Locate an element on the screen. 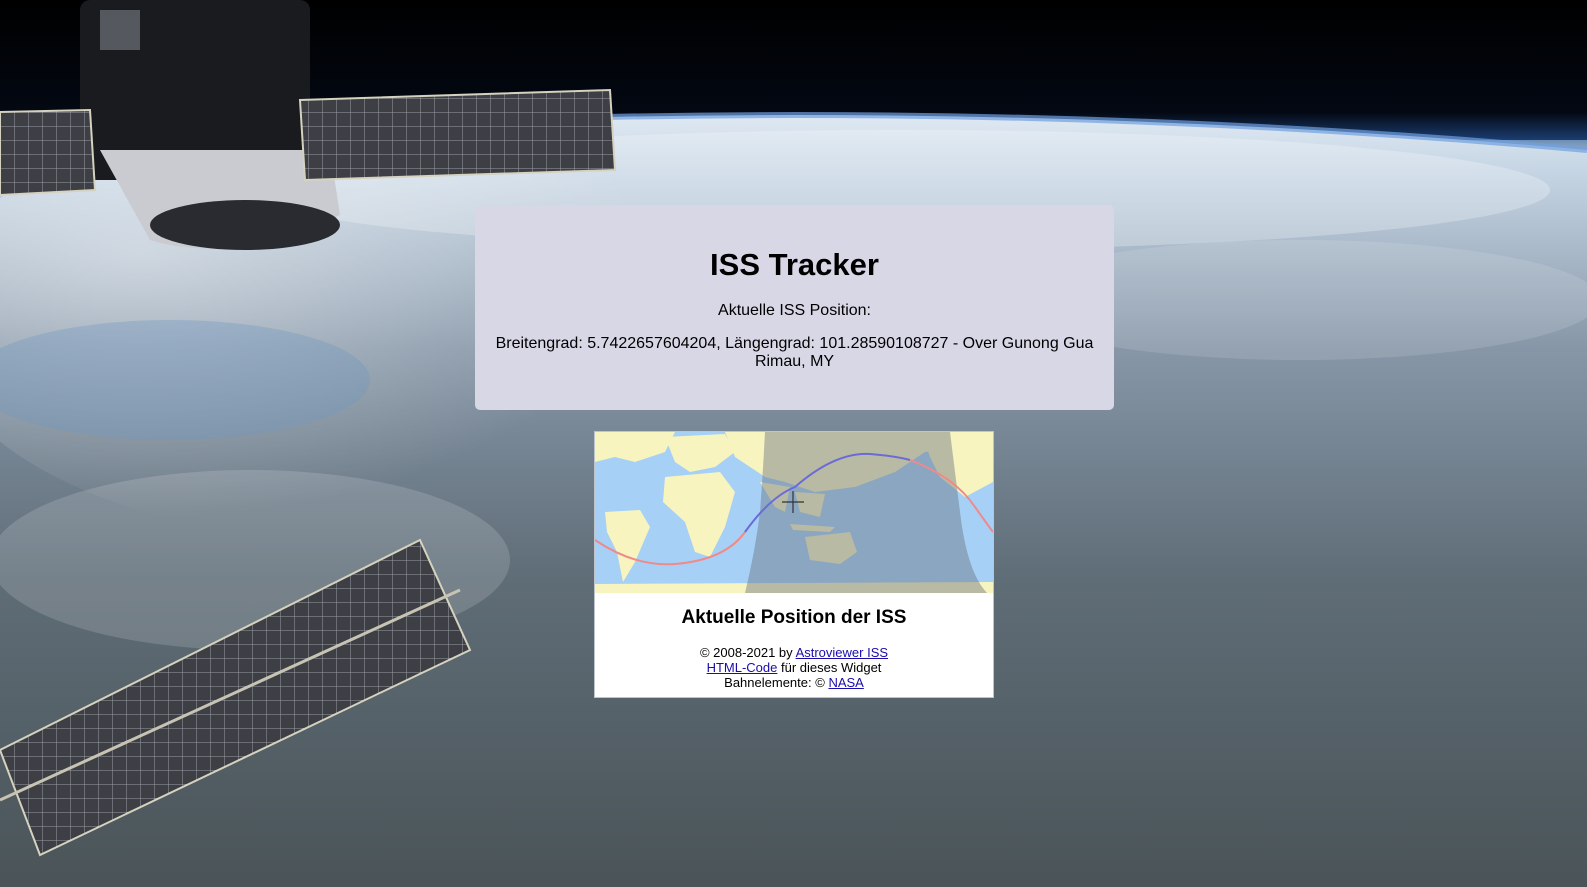 This screenshot has height=887, width=1587. nasa-link: NASA is located at coordinates (845, 682).